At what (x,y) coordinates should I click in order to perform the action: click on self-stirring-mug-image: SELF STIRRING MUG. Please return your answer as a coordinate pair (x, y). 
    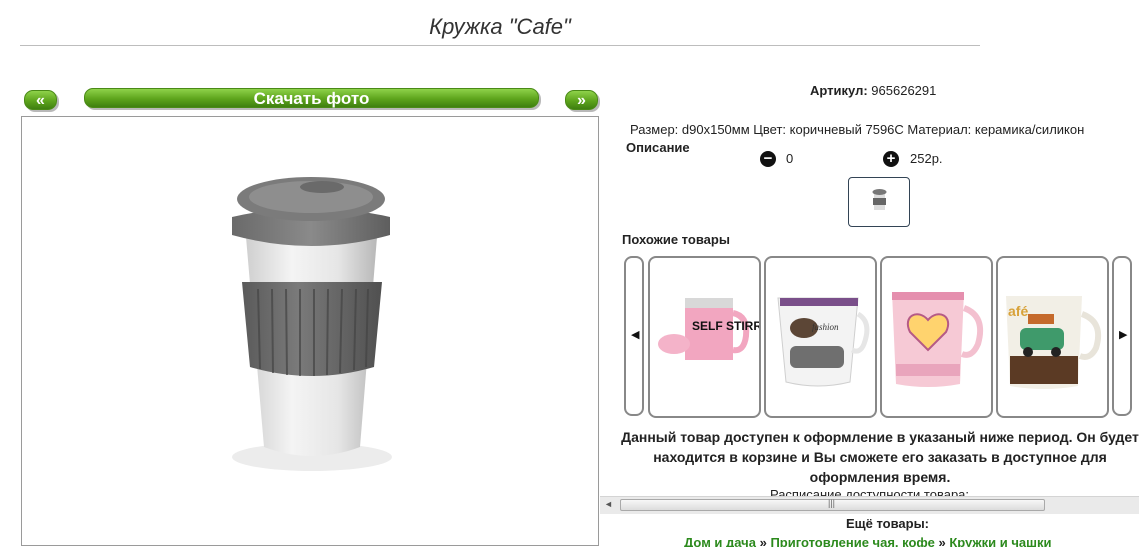
    Looking at the image, I should click on (708, 329).